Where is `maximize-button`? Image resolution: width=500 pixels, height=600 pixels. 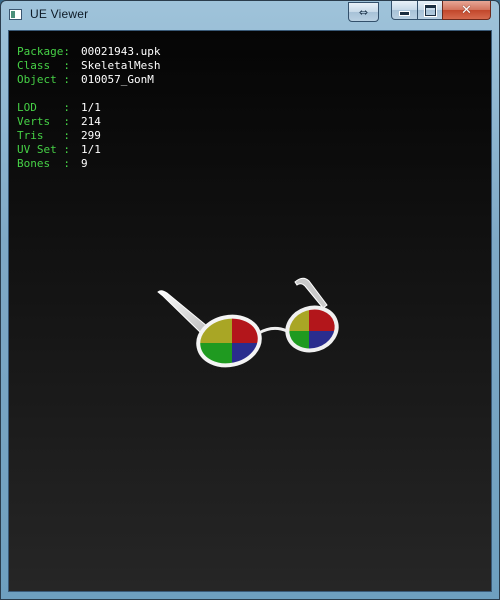 maximize-button is located at coordinates (430, 10).